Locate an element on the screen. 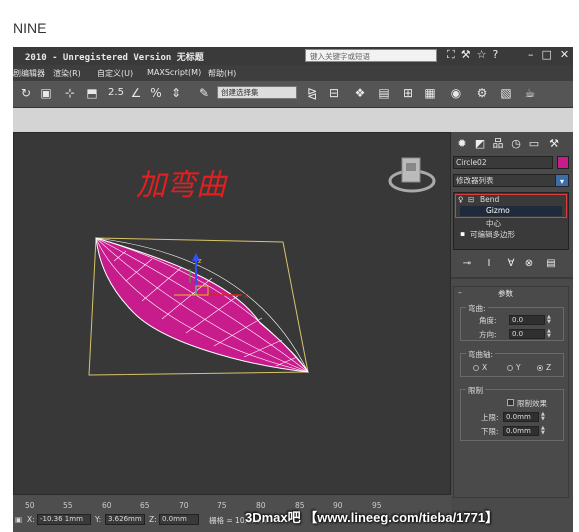  motion-tab-icon: ◷ is located at coordinates (516, 144).